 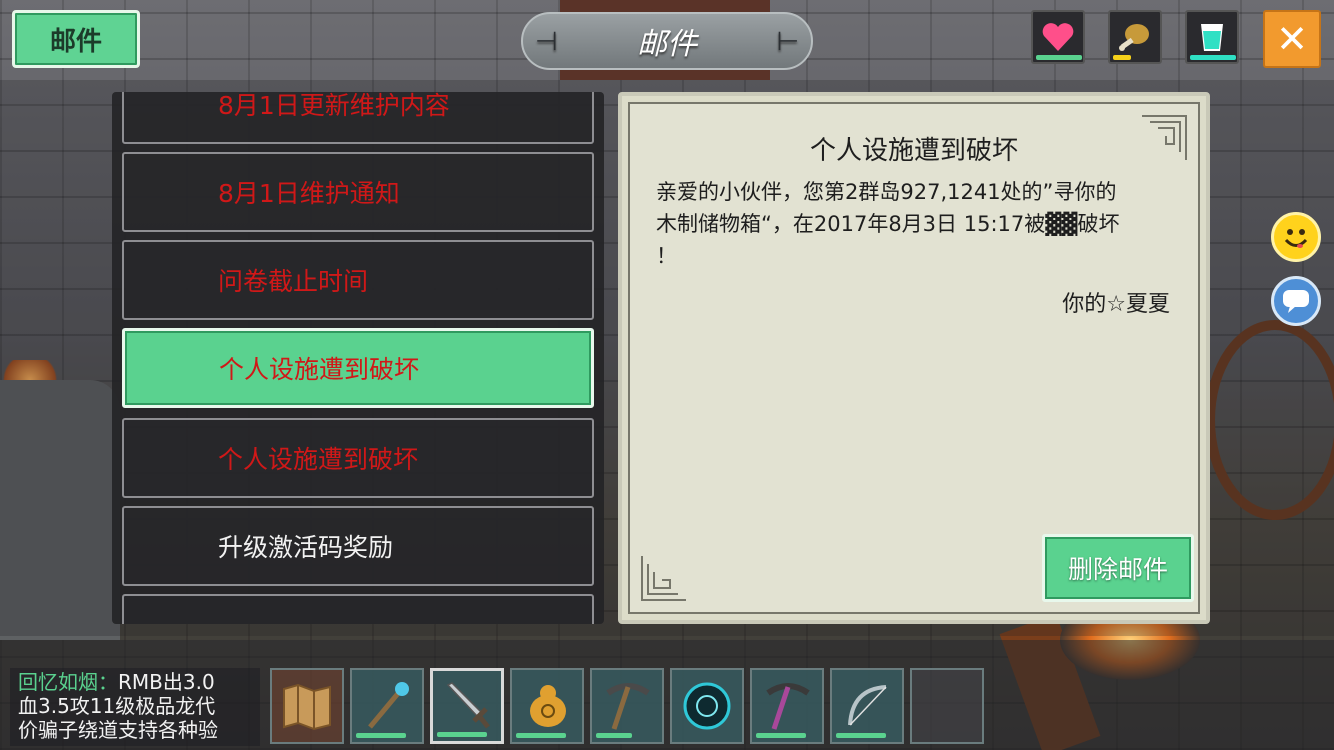 What do you see at coordinates (1116, 304) in the screenshot?
I see `mail-signature: 你的☆夏夏` at bounding box center [1116, 304].